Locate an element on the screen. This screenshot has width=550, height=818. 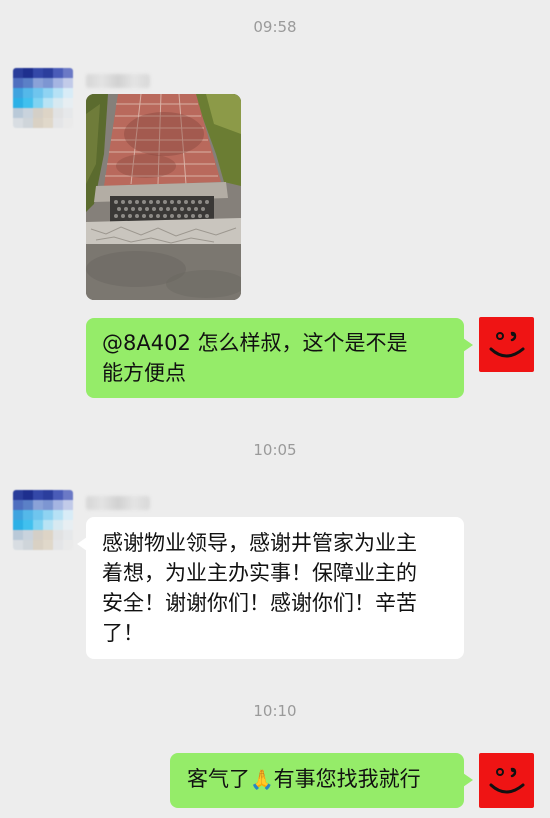
message-line: @8A402 怎么样叔，这个是不是 is located at coordinates (255, 343).